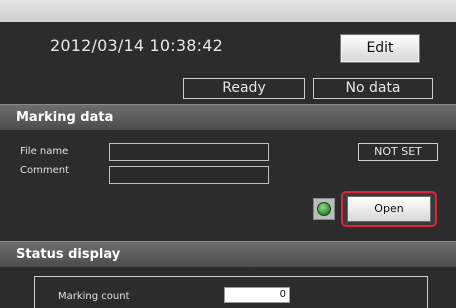 The width and height of the screenshot is (456, 308). What do you see at coordinates (373, 88) in the screenshot?
I see `data-status-indicator: No data` at bounding box center [373, 88].